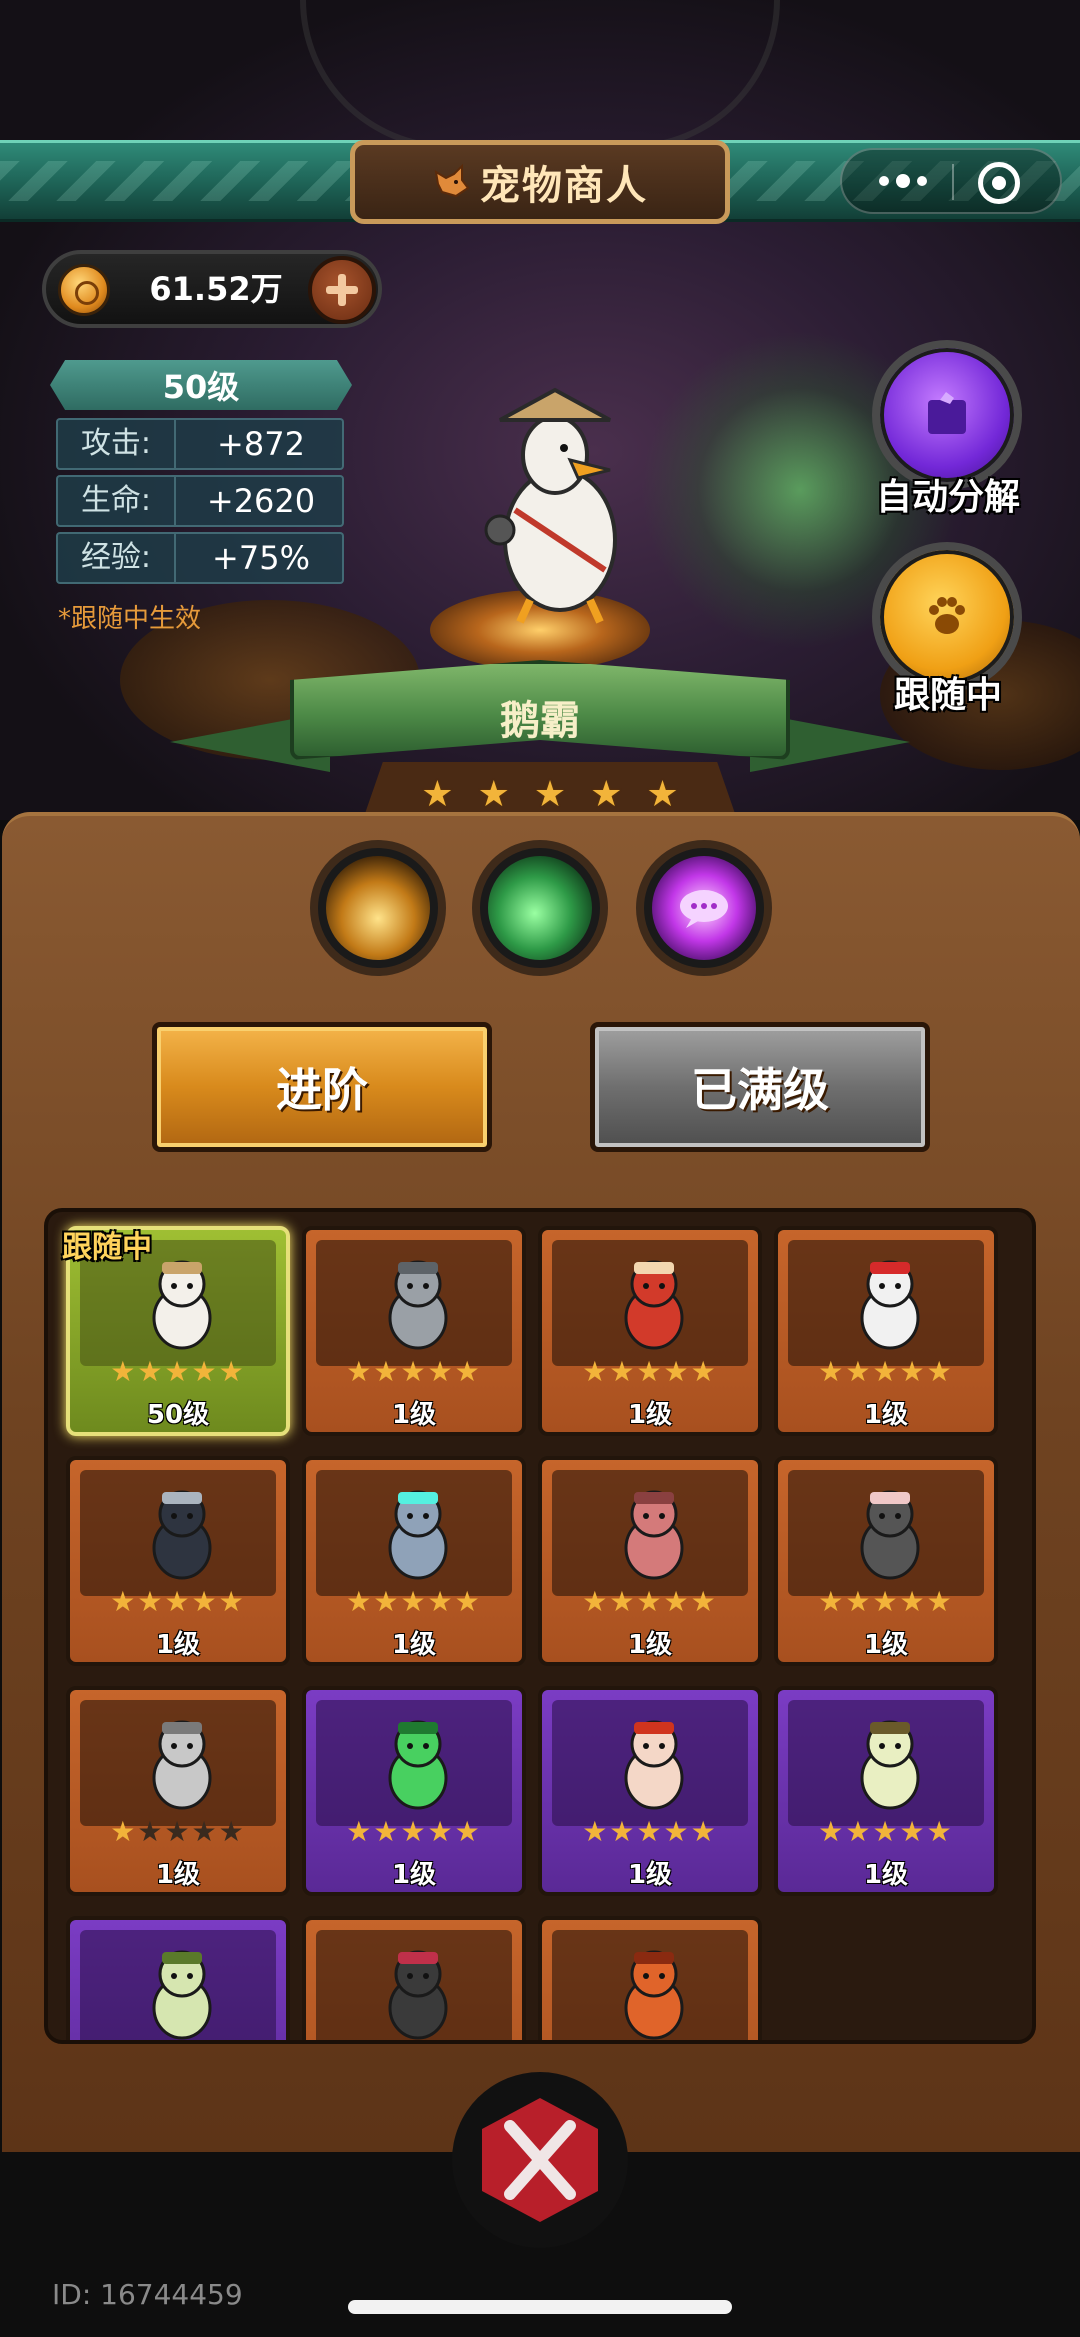 The height and width of the screenshot is (2337, 1080). I want to click on fox-icon, so click(452, 180).